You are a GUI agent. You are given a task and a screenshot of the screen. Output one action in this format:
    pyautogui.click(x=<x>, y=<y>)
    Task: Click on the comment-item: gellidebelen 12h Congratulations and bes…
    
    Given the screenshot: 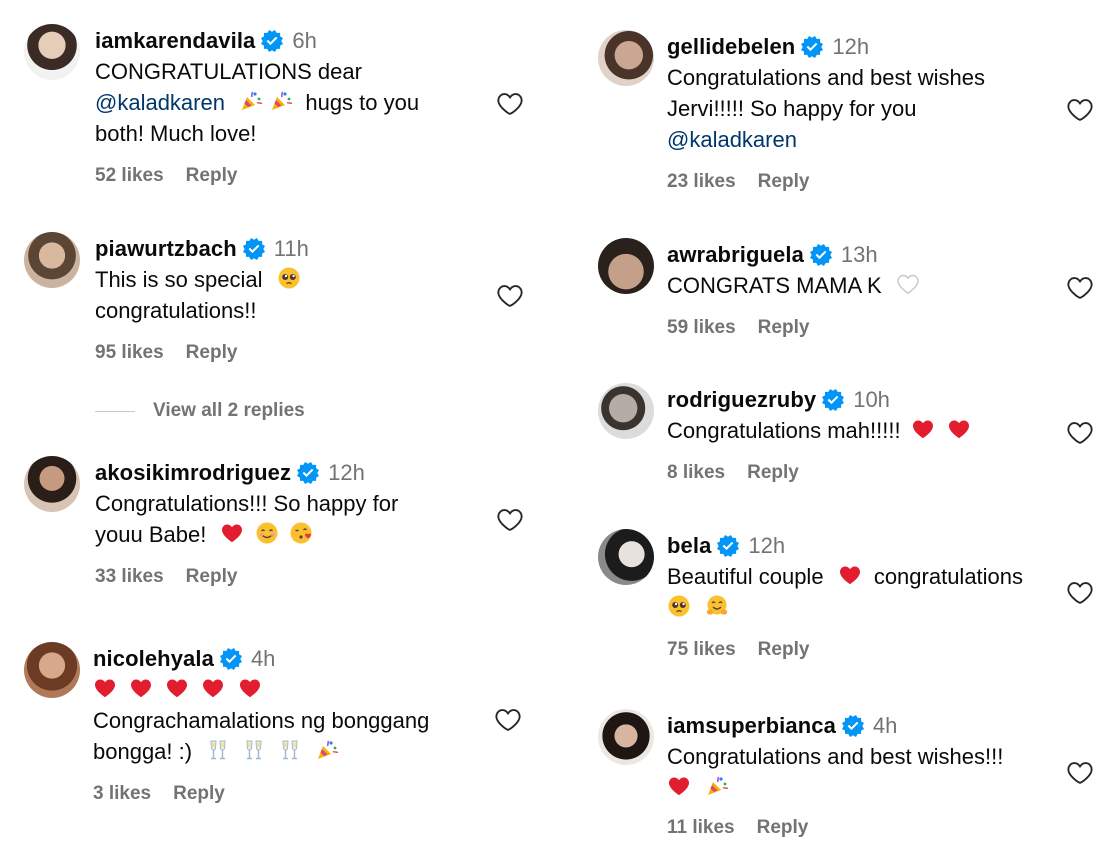 What is the action you would take?
    pyautogui.click(x=845, y=118)
    